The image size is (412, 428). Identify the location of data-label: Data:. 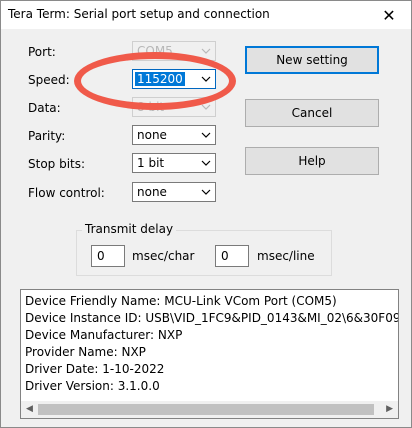
(44, 108).